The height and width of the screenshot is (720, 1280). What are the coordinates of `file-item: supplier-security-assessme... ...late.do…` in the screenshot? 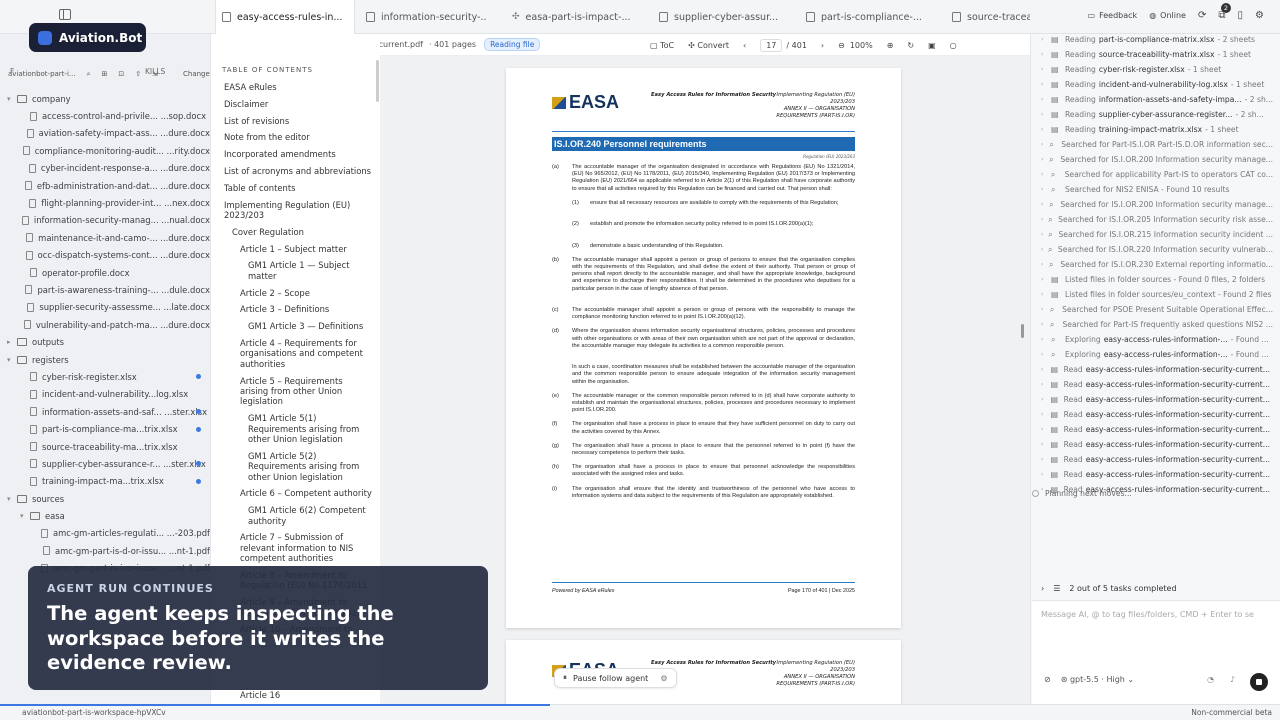 It's located at (105, 307).